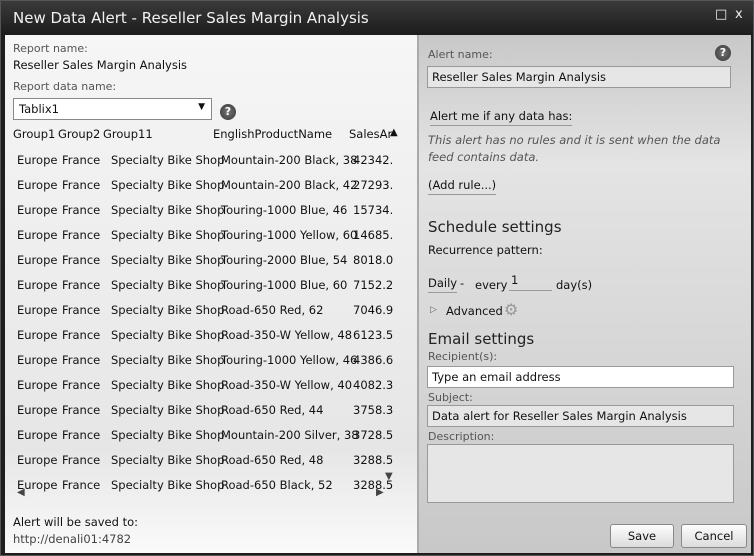 This screenshot has height=556, width=754. What do you see at coordinates (373, 210) in the screenshot?
I see `table-cell: 15734.` at bounding box center [373, 210].